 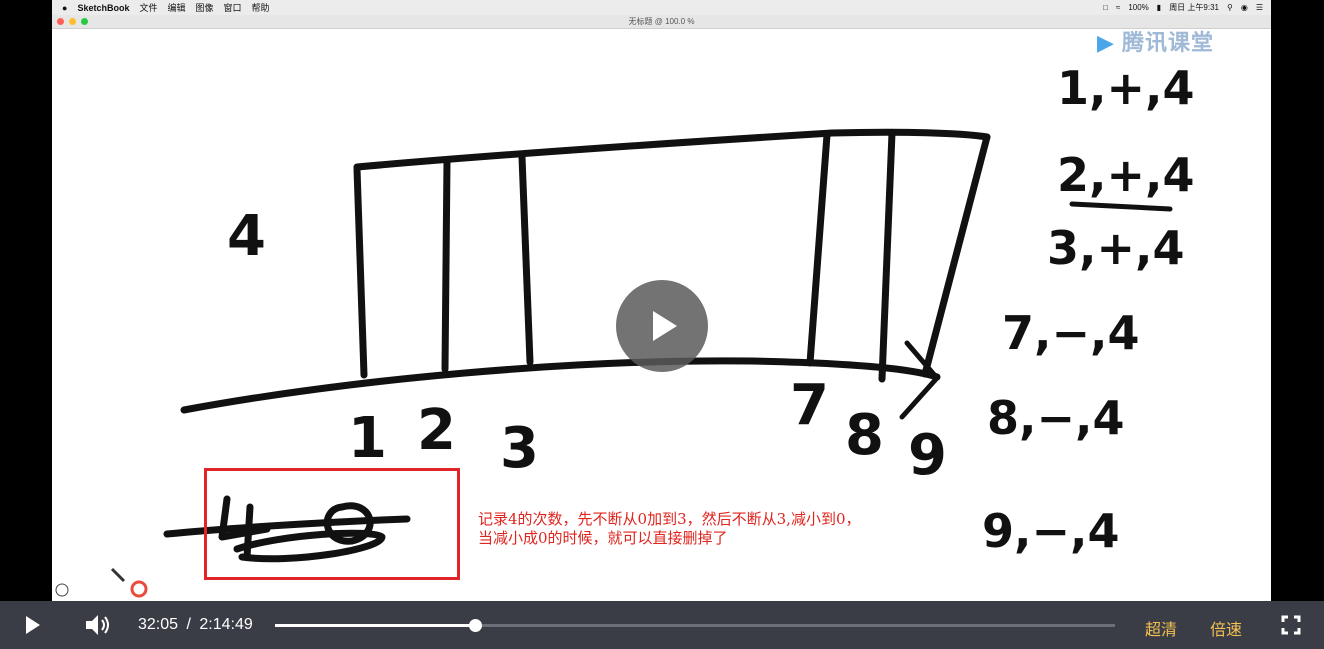 I want to click on notification-list-icon: ☰, so click(x=1259, y=7).